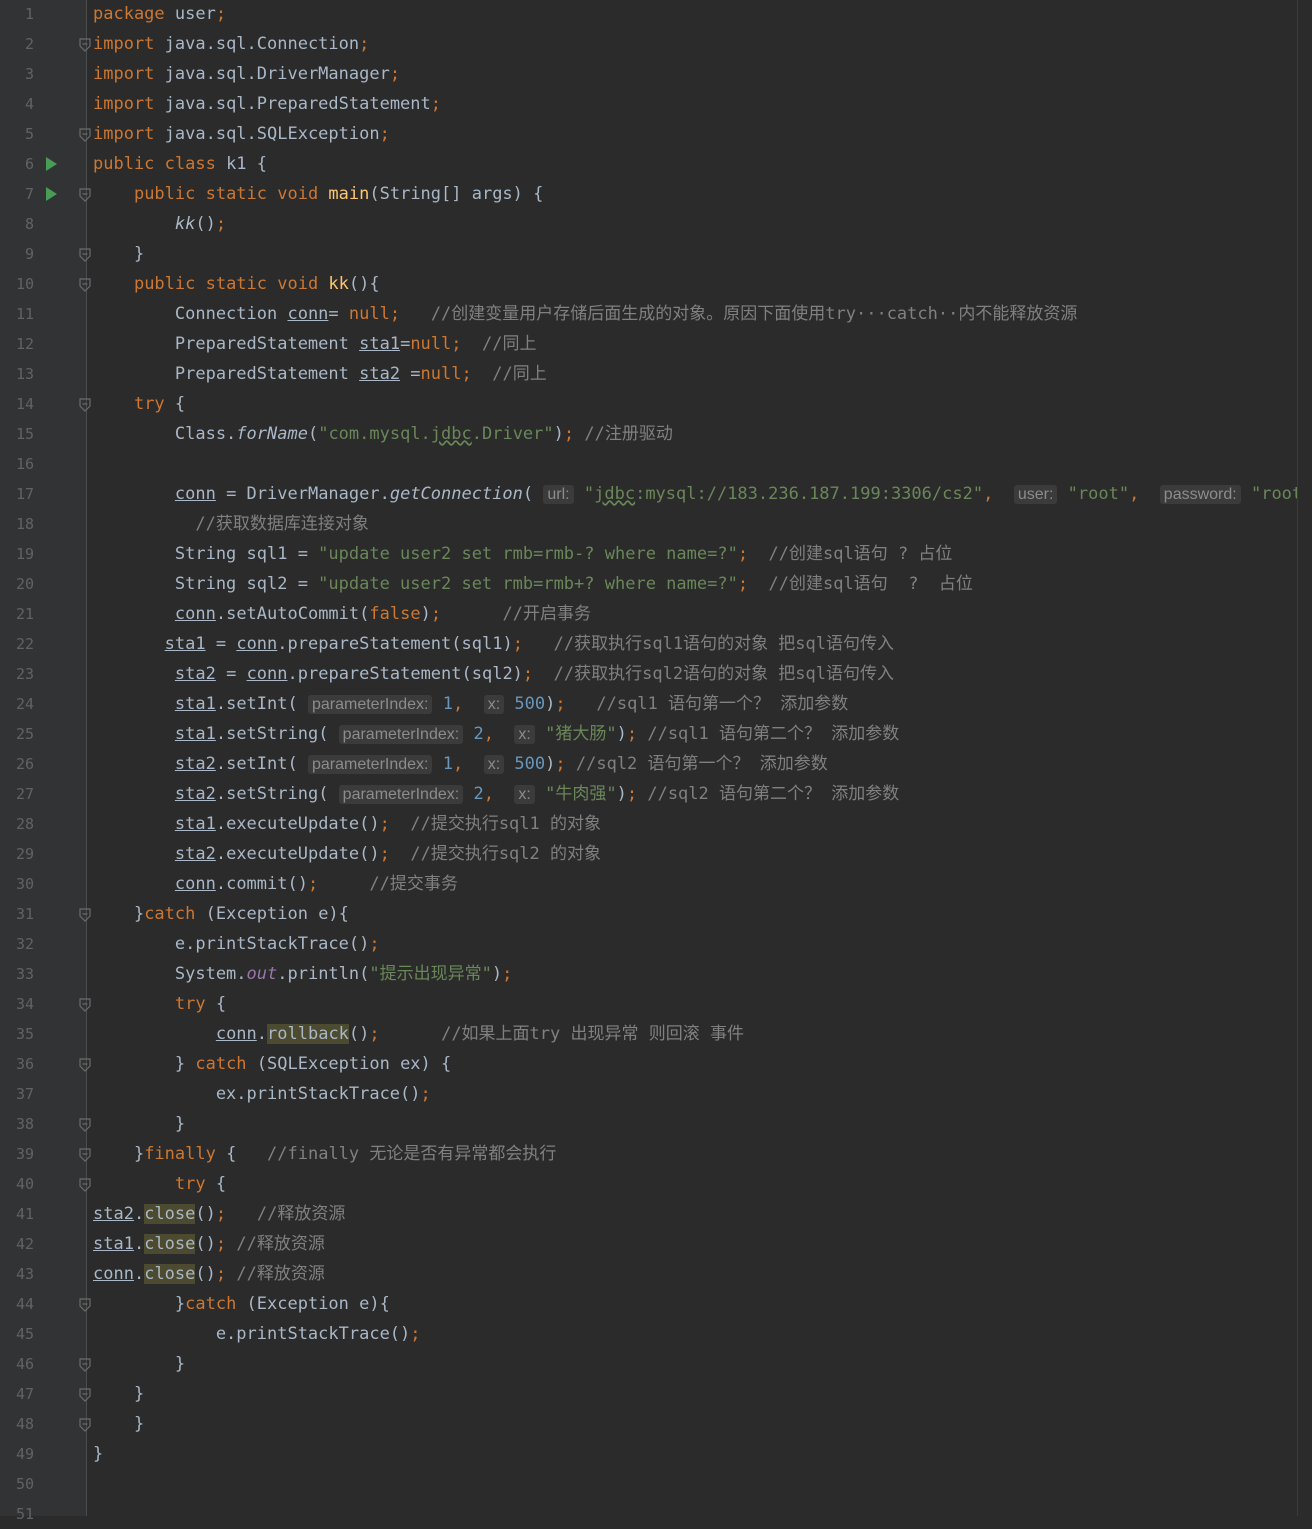  What do you see at coordinates (29, 164) in the screenshot?
I see `line-number: 6` at bounding box center [29, 164].